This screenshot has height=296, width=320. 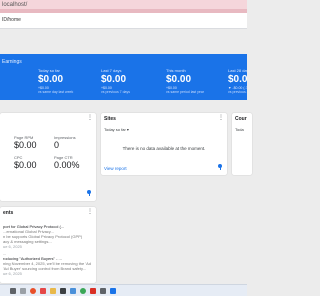 What do you see at coordinates (111, 70) in the screenshot?
I see `metric-label: Last 7 days` at bounding box center [111, 70].